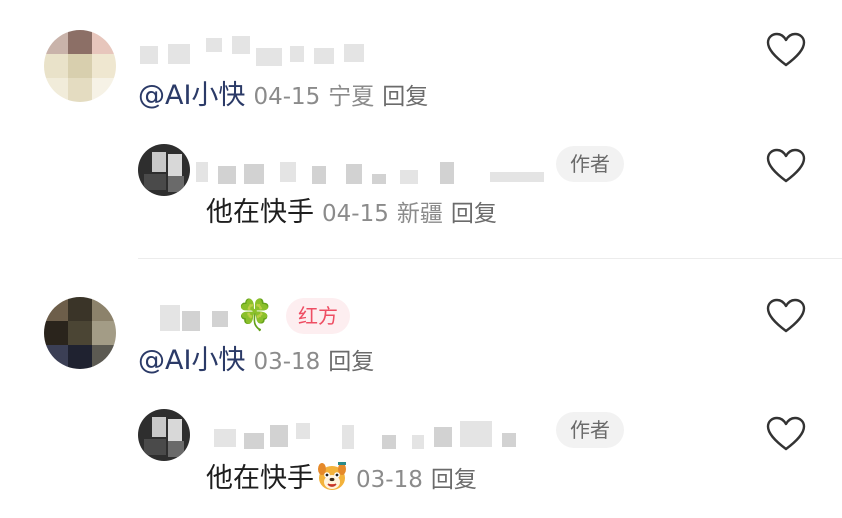 This screenshot has width=842, height=518. I want to click on comment-body: @AI小快 03-18 回复, so click(256, 361).